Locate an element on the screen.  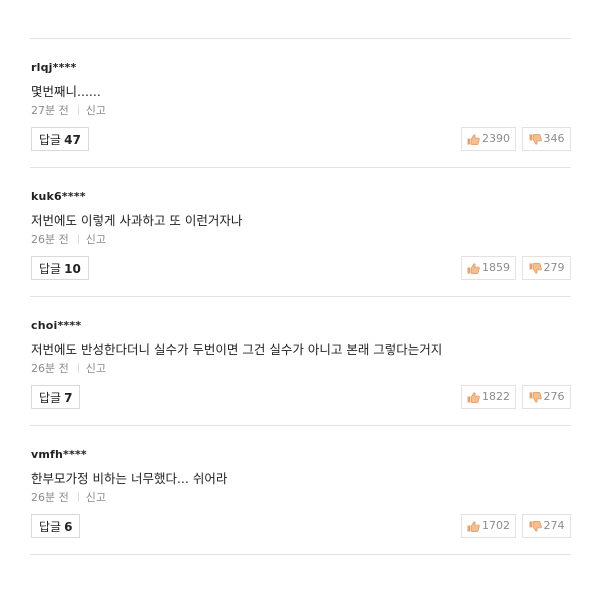
dislike-button: 346 is located at coordinates (546, 139).